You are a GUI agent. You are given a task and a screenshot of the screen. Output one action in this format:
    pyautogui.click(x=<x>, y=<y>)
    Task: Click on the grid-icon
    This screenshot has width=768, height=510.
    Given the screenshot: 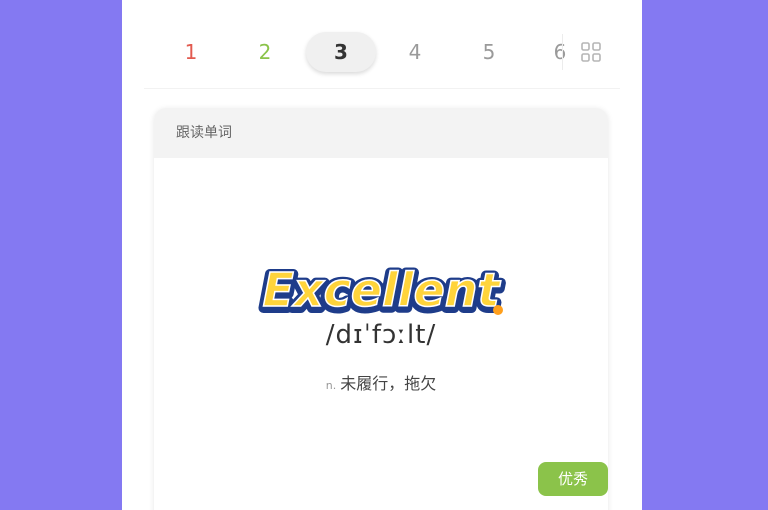 What is the action you would take?
    pyautogui.click(x=590, y=52)
    